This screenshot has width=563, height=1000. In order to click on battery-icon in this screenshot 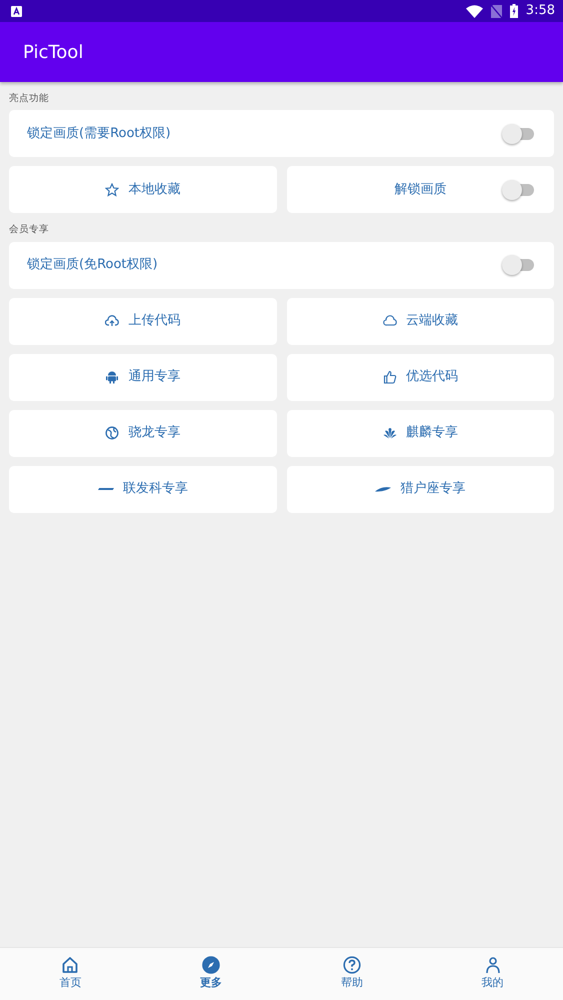, I will do `click(514, 11)`.